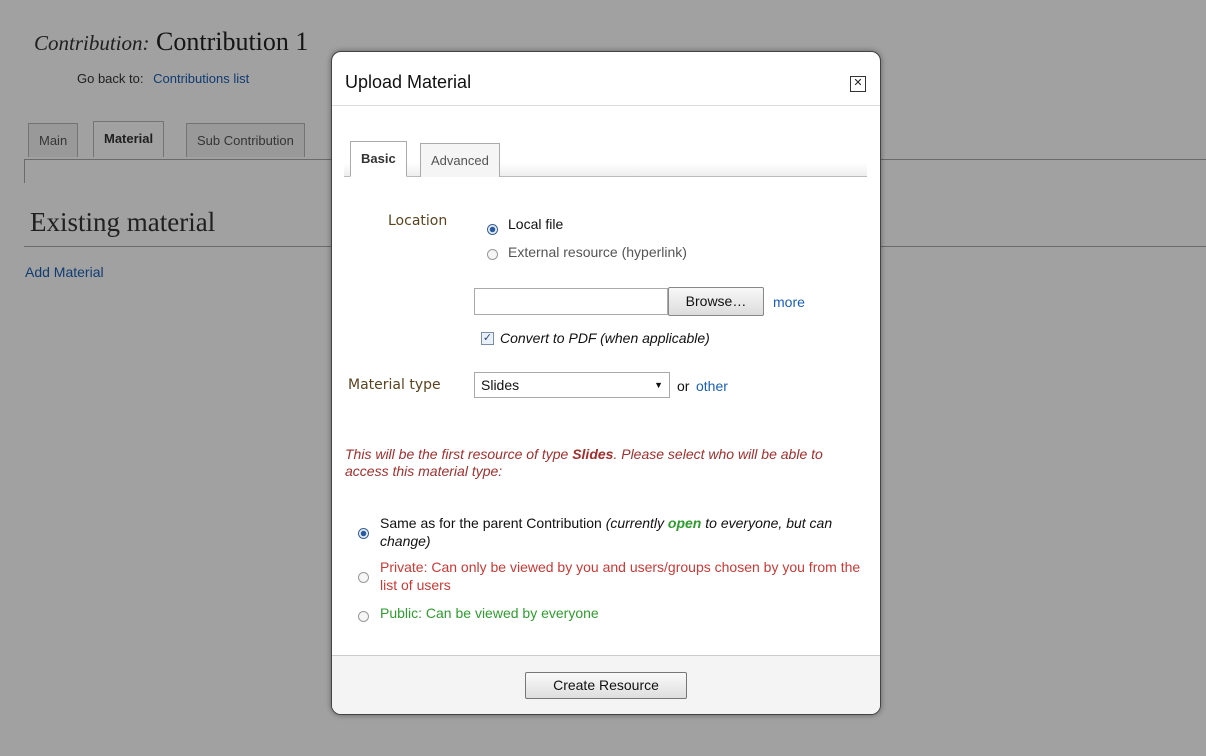 This screenshot has height=756, width=1206. What do you see at coordinates (492, 254) in the screenshot?
I see `location-external-radio` at bounding box center [492, 254].